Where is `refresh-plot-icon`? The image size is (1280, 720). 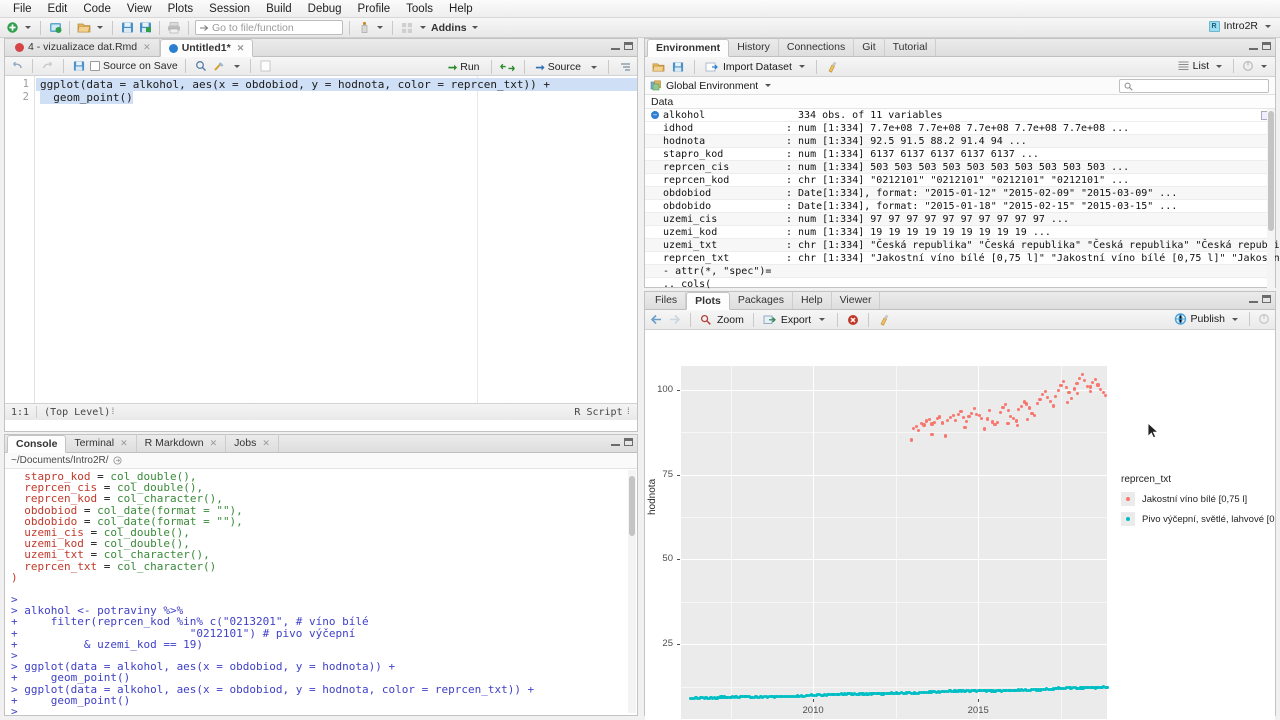 refresh-plot-icon is located at coordinates (1264, 319).